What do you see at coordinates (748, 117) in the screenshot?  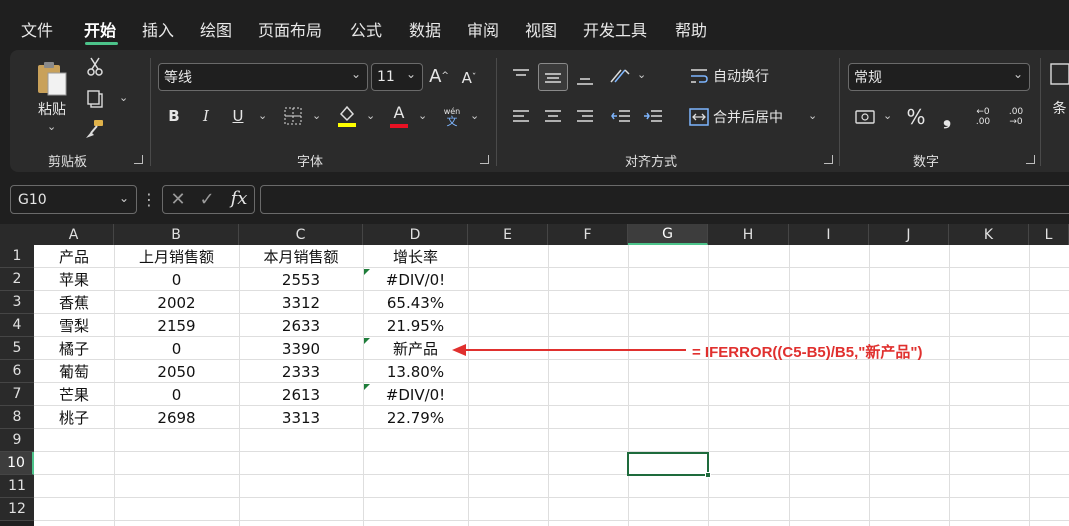 I see `merge-center-button: 合并后居中` at bounding box center [748, 117].